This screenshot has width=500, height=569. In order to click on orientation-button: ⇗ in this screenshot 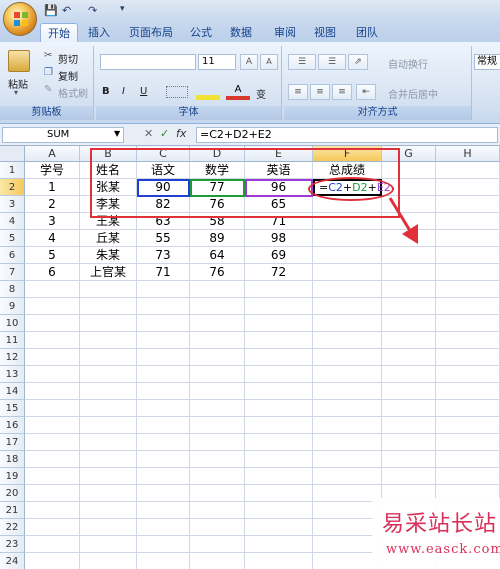, I will do `click(358, 62)`.